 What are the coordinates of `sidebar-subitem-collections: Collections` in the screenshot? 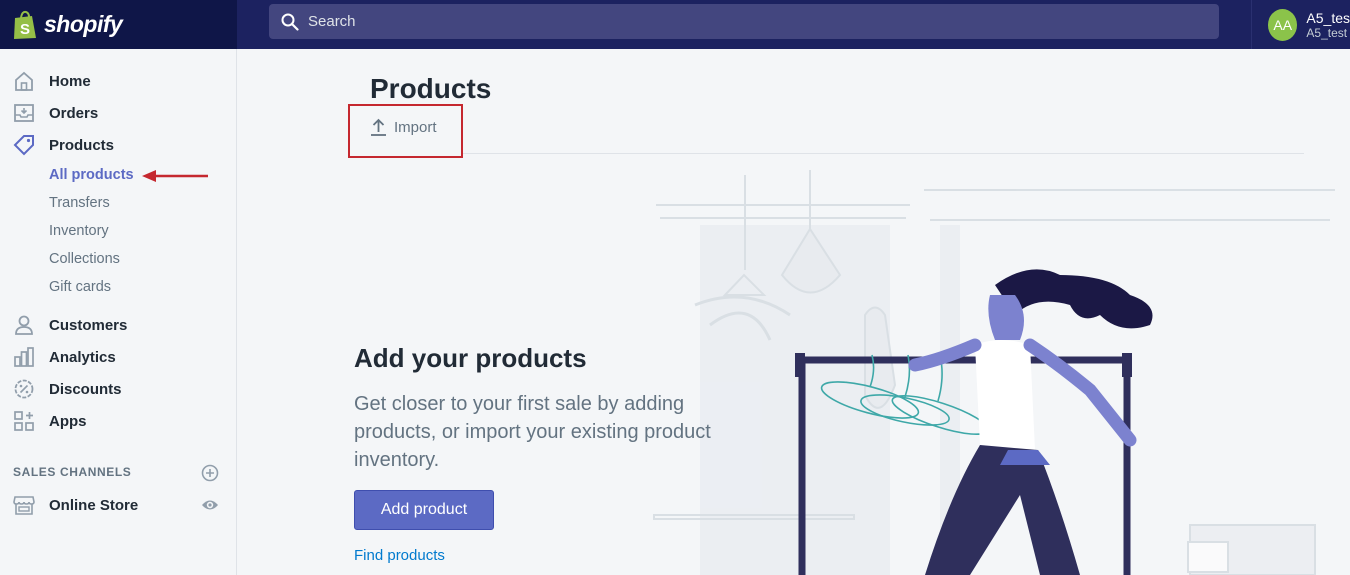 It's located at (84, 259).